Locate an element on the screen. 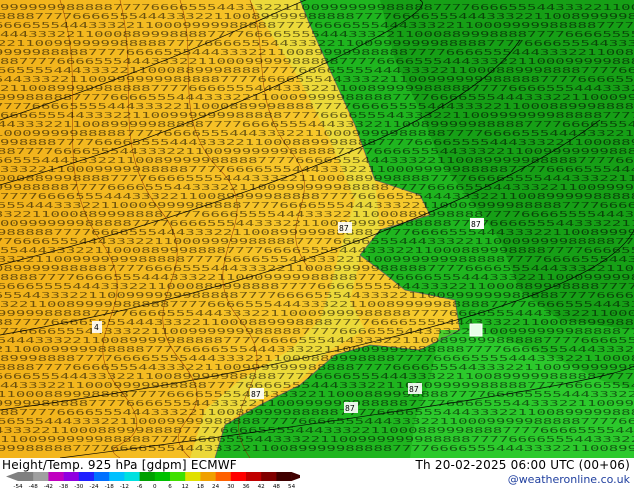  white-marker is located at coordinates (476, 330).